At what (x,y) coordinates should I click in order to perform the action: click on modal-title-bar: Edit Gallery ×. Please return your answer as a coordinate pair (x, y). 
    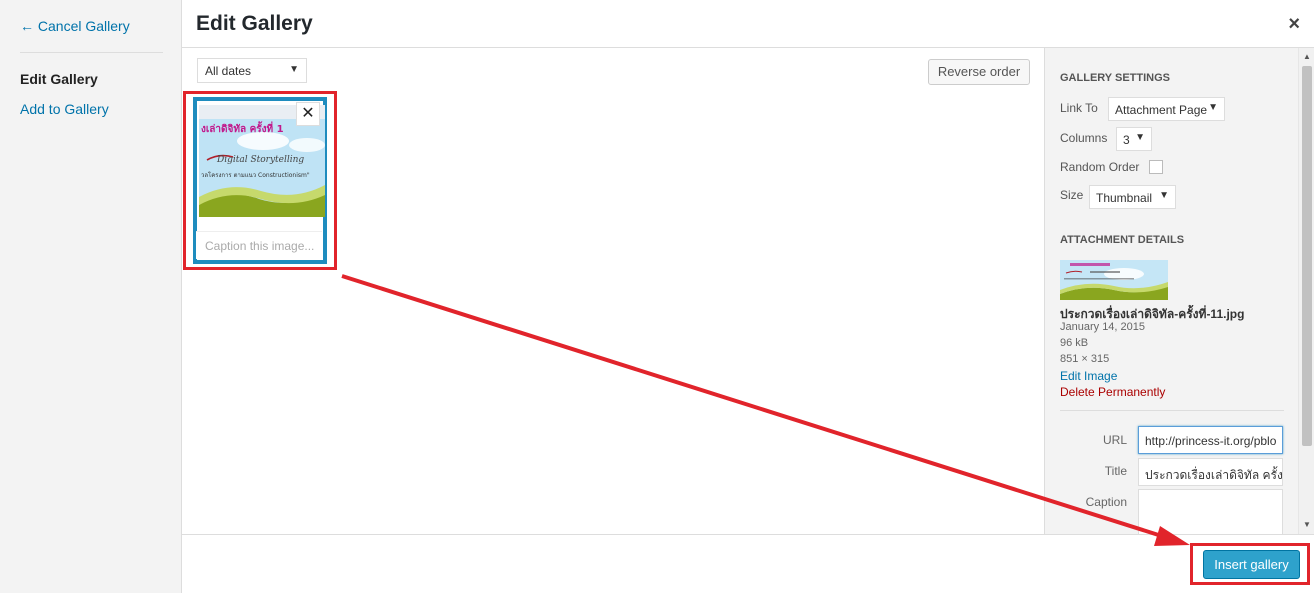
    Looking at the image, I should click on (748, 24).